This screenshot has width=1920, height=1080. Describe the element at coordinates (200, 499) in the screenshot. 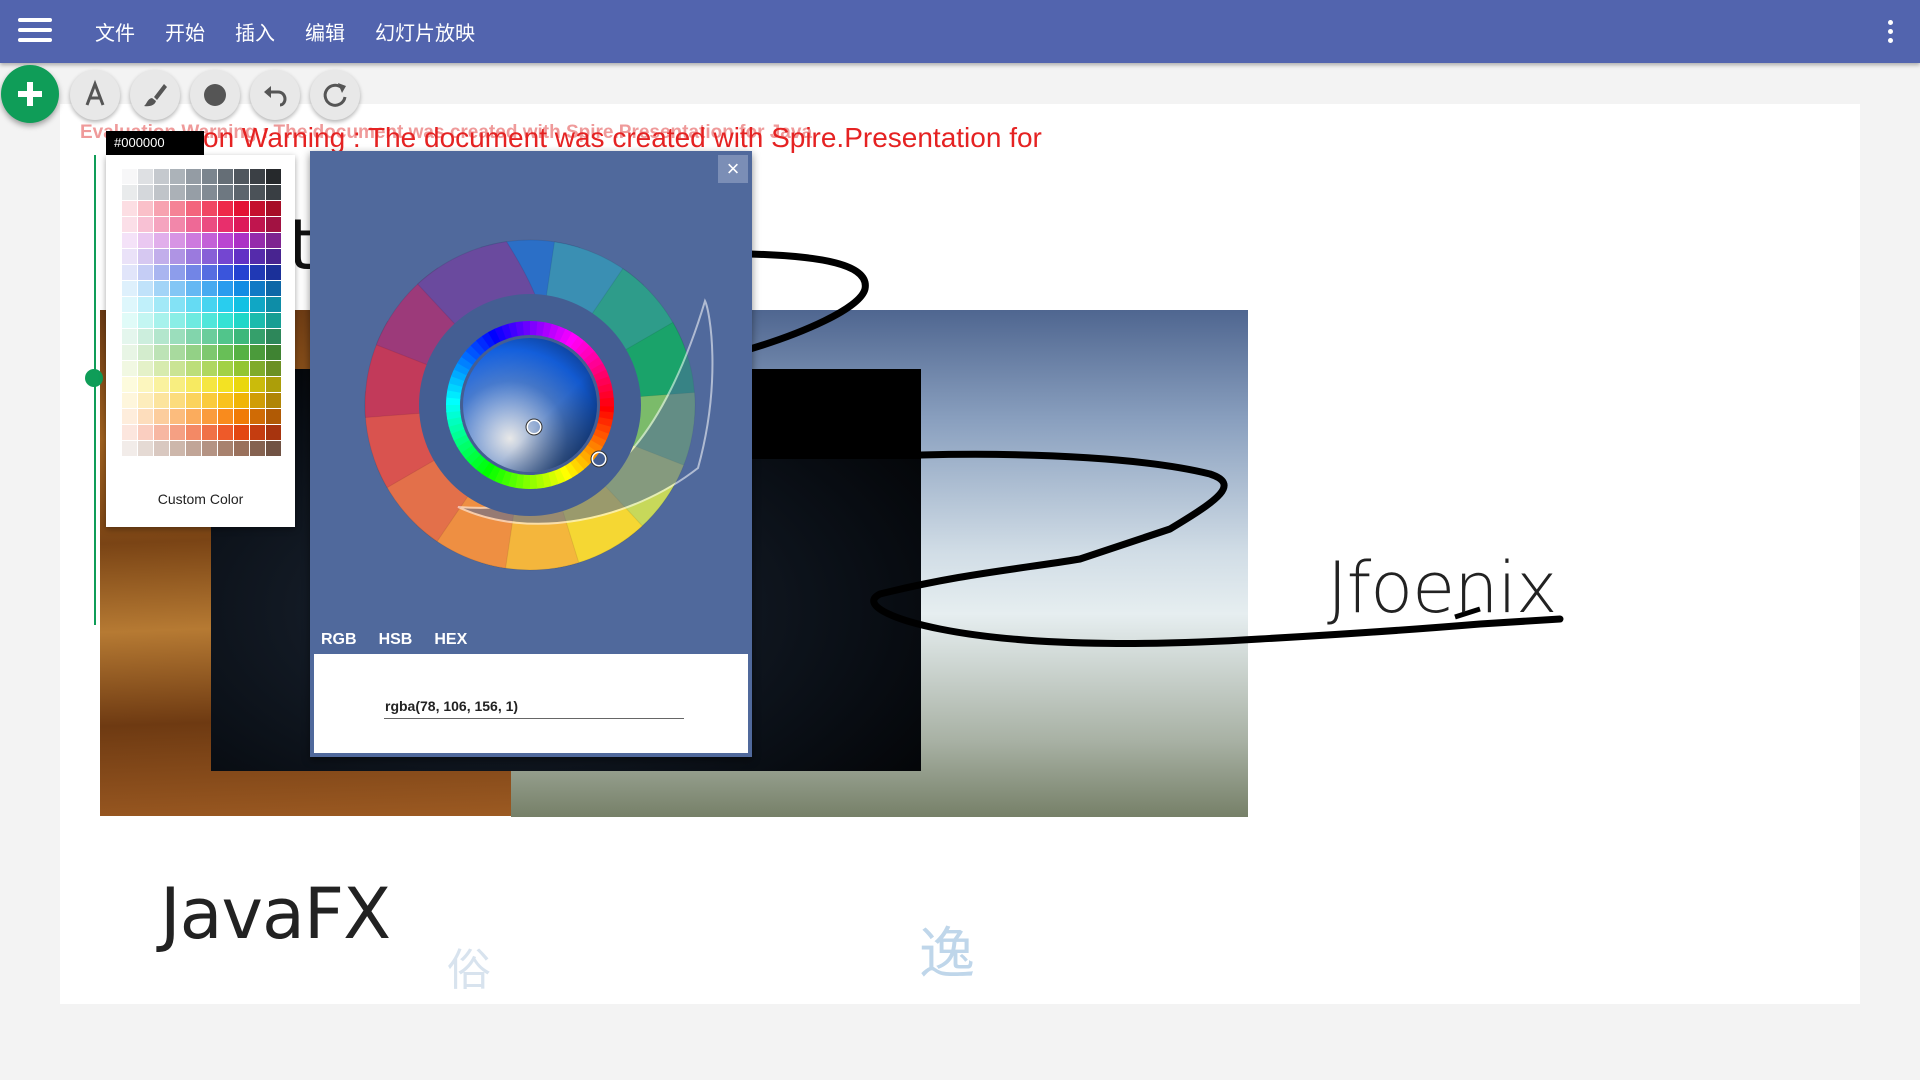

I see `custom-color-button: Custom Color` at that location.